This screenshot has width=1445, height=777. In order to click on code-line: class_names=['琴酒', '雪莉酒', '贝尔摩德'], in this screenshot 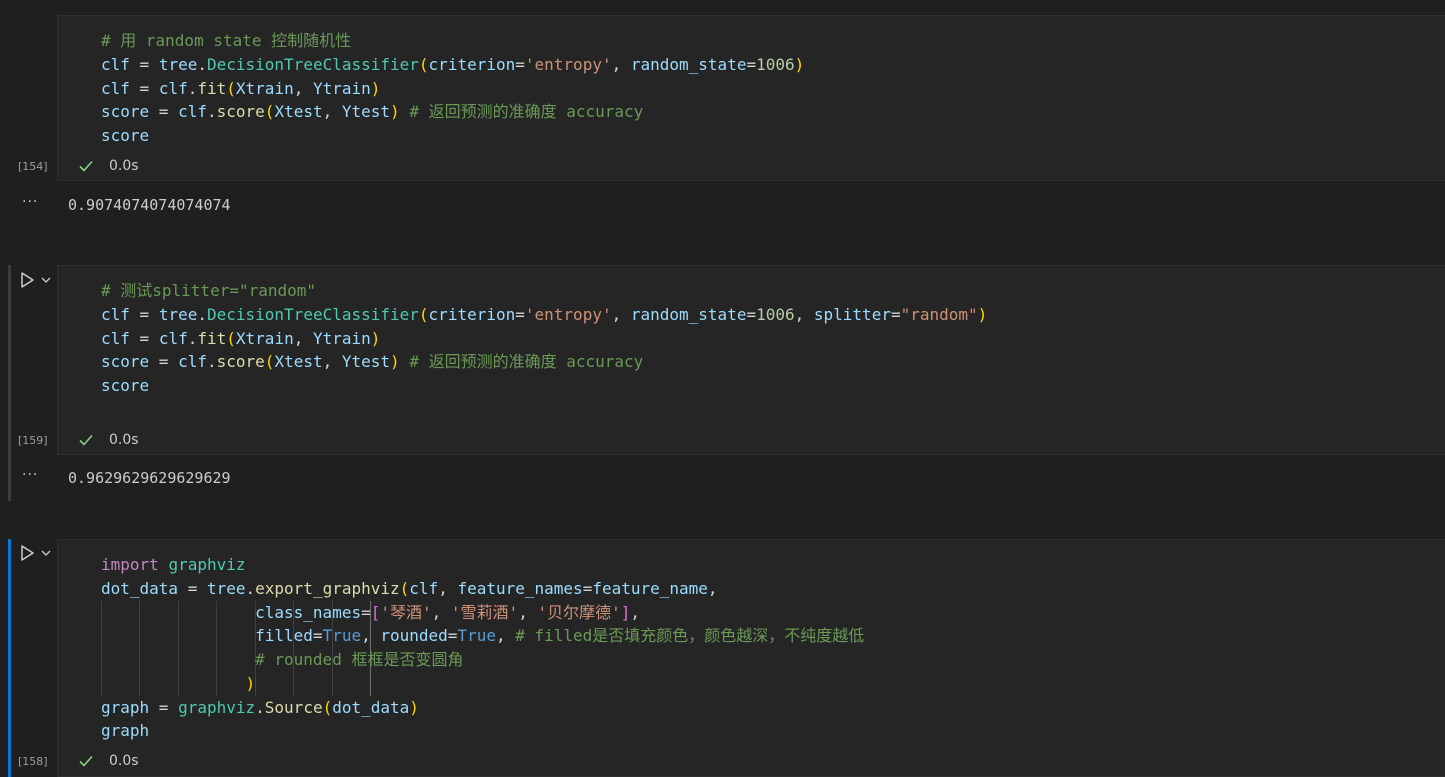, I will do `click(370, 613)`.